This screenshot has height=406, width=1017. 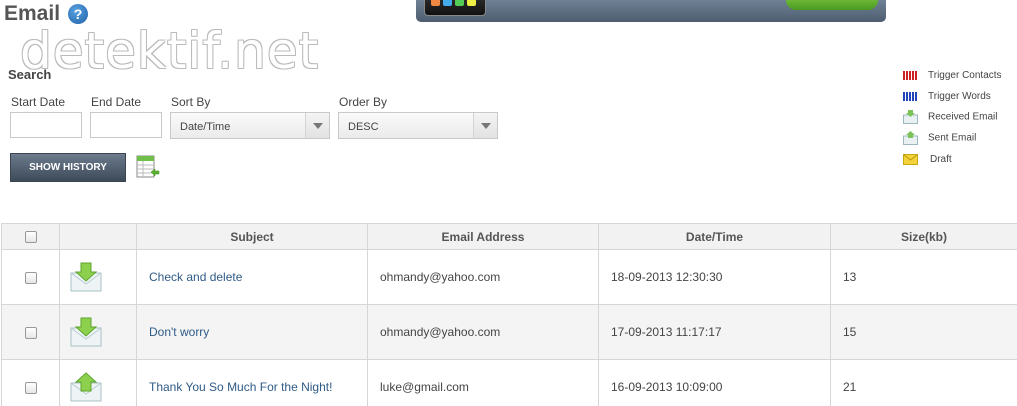 What do you see at coordinates (714, 236) in the screenshot?
I see `datetime-column-header: Date/Time` at bounding box center [714, 236].